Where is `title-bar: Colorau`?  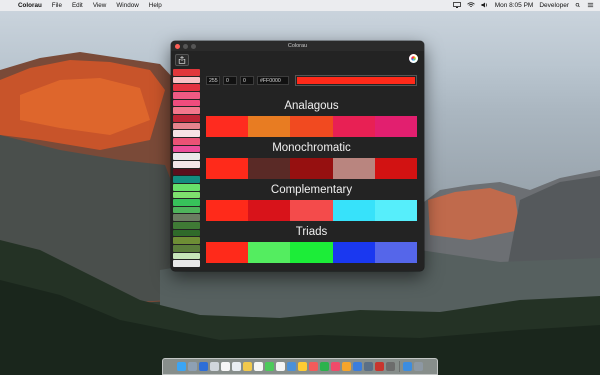
title-bar: Colorau is located at coordinates (297, 46).